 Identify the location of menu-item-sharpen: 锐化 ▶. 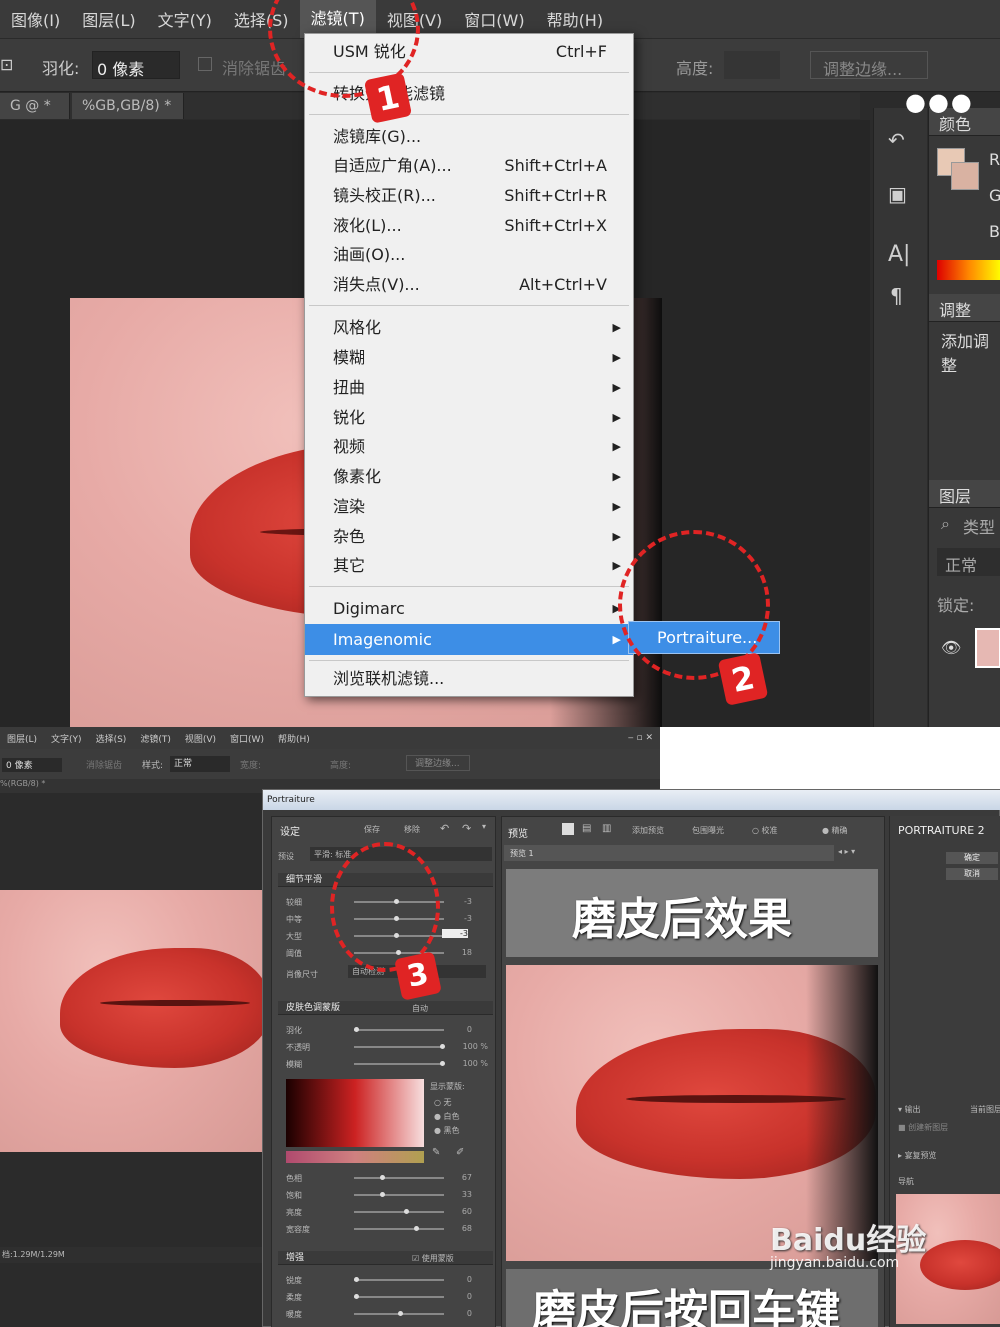
(469, 418).